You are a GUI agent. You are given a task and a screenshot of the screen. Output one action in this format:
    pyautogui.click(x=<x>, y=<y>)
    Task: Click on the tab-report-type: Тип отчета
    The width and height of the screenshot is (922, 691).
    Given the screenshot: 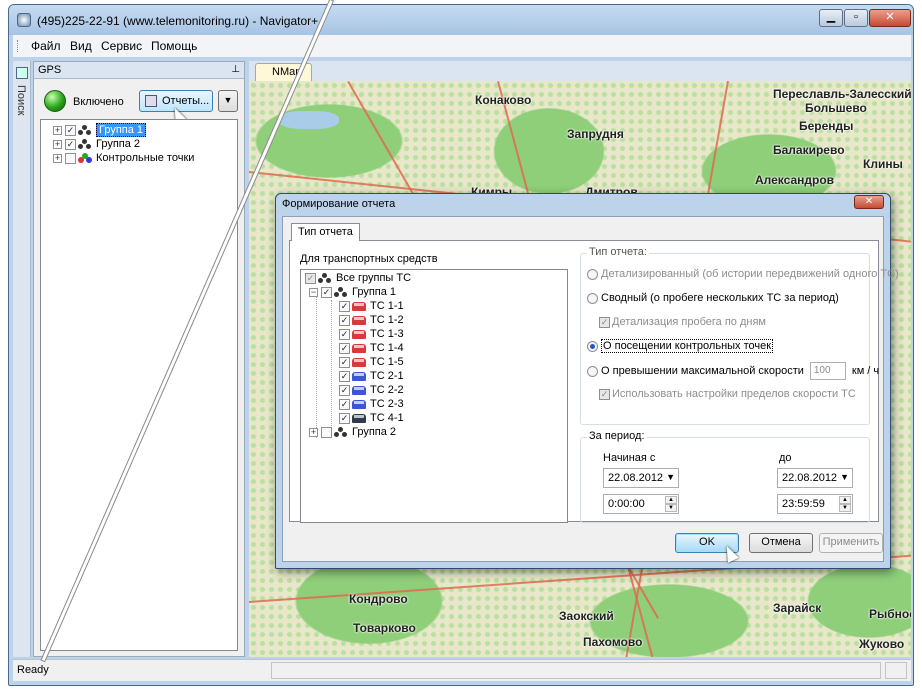 What is the action you would take?
    pyautogui.click(x=325, y=232)
    